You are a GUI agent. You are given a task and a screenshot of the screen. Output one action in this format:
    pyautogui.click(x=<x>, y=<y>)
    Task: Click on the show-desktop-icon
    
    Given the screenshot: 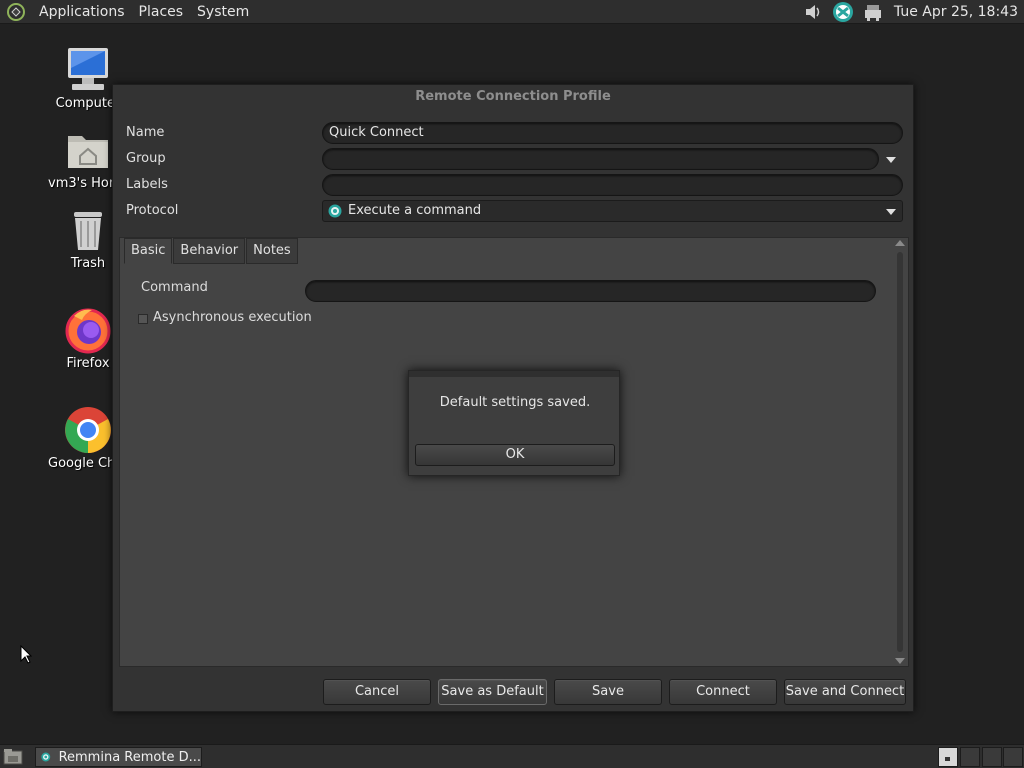 What is the action you would take?
    pyautogui.click(x=13, y=757)
    